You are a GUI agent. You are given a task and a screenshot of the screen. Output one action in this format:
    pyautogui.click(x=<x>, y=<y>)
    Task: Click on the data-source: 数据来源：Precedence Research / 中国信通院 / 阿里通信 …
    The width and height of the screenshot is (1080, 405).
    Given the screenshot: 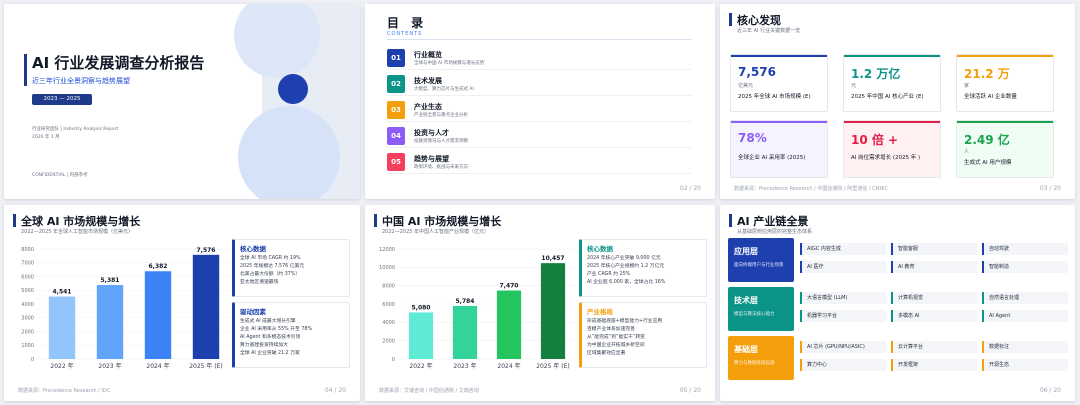 What is the action you would take?
    pyautogui.click(x=811, y=189)
    